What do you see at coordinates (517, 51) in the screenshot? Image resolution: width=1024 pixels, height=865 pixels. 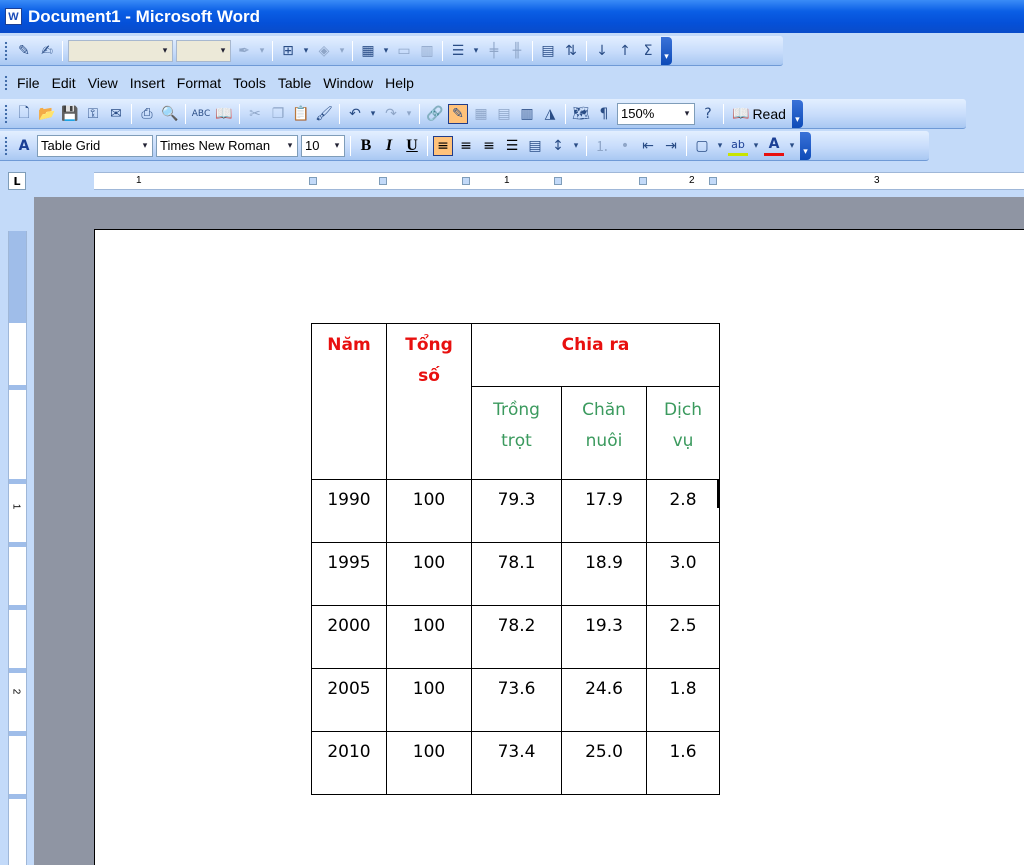 I see `distribute-columns-icon: ╫` at bounding box center [517, 51].